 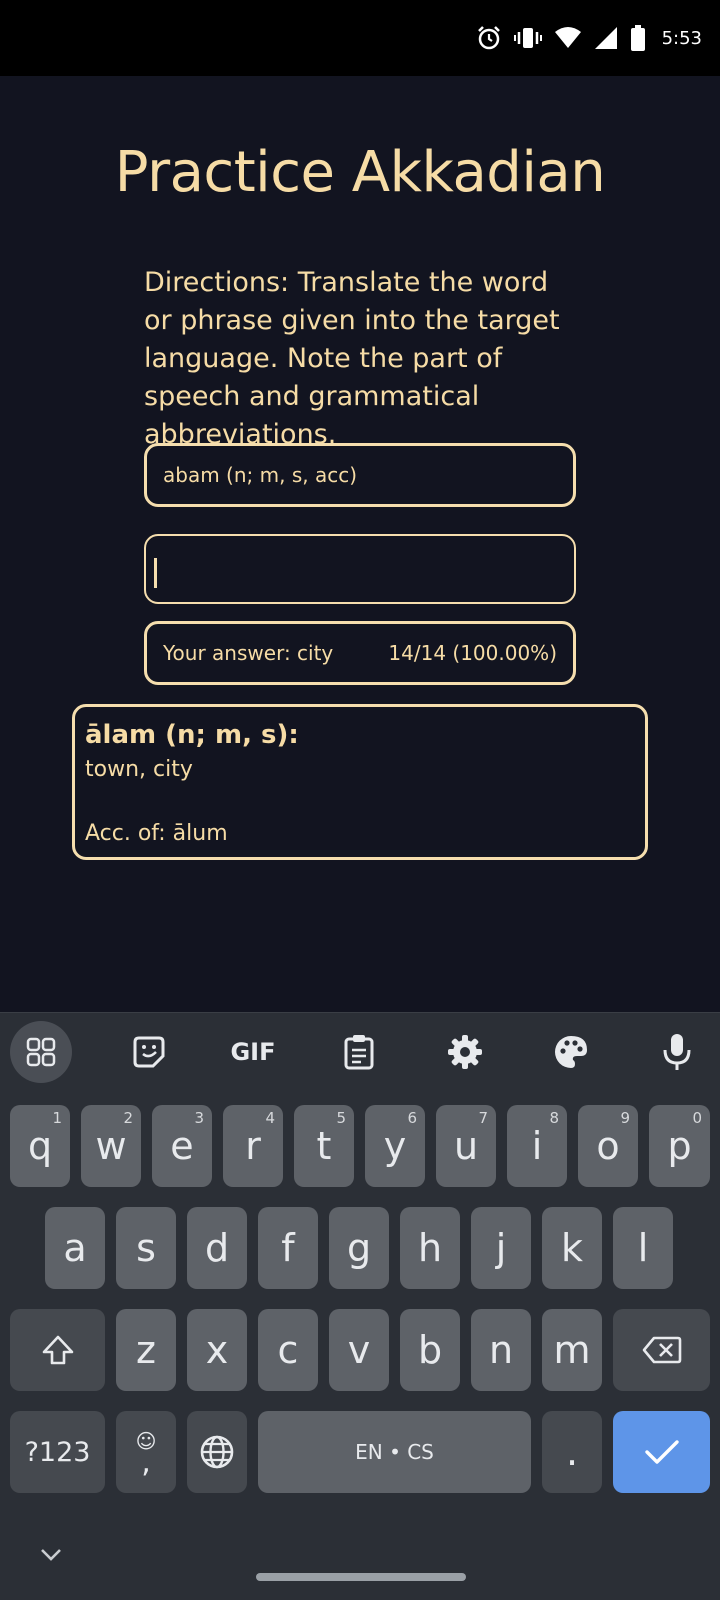 What do you see at coordinates (51, 1557) in the screenshot?
I see `keyboard-hide-chevron-icon` at bounding box center [51, 1557].